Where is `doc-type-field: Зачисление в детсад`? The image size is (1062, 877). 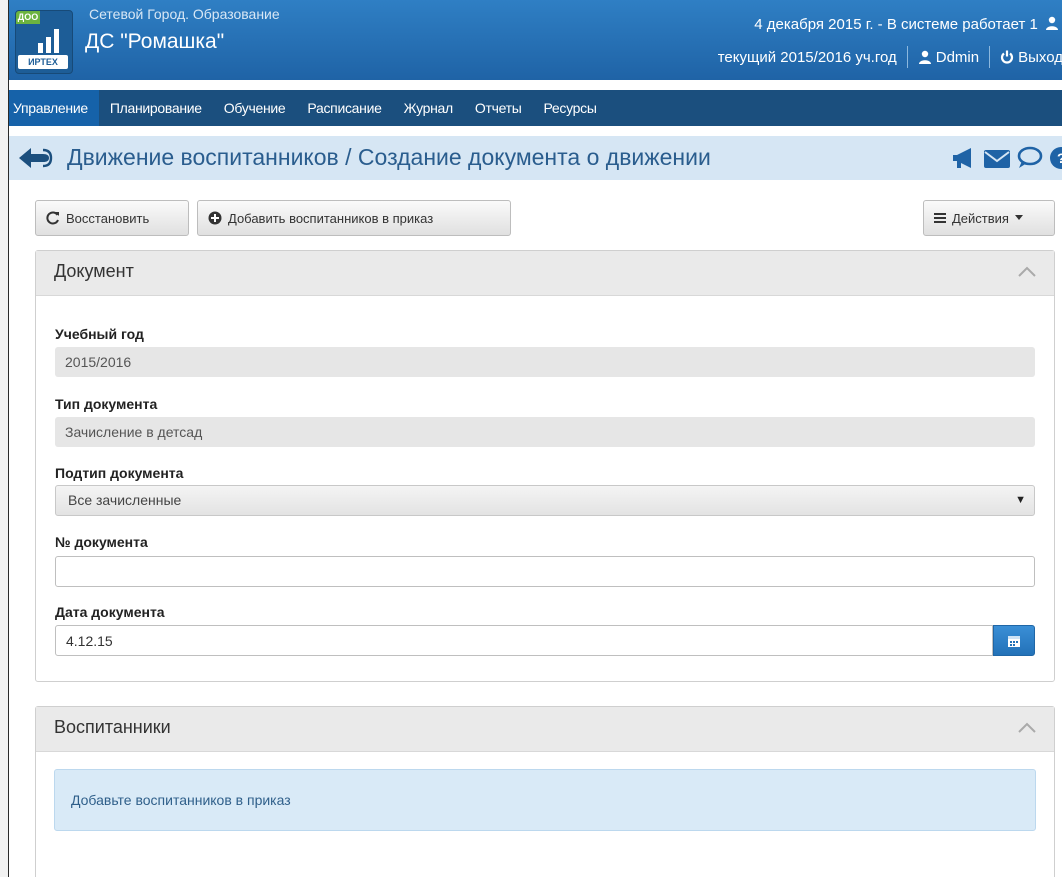 doc-type-field: Зачисление в детсад is located at coordinates (545, 432).